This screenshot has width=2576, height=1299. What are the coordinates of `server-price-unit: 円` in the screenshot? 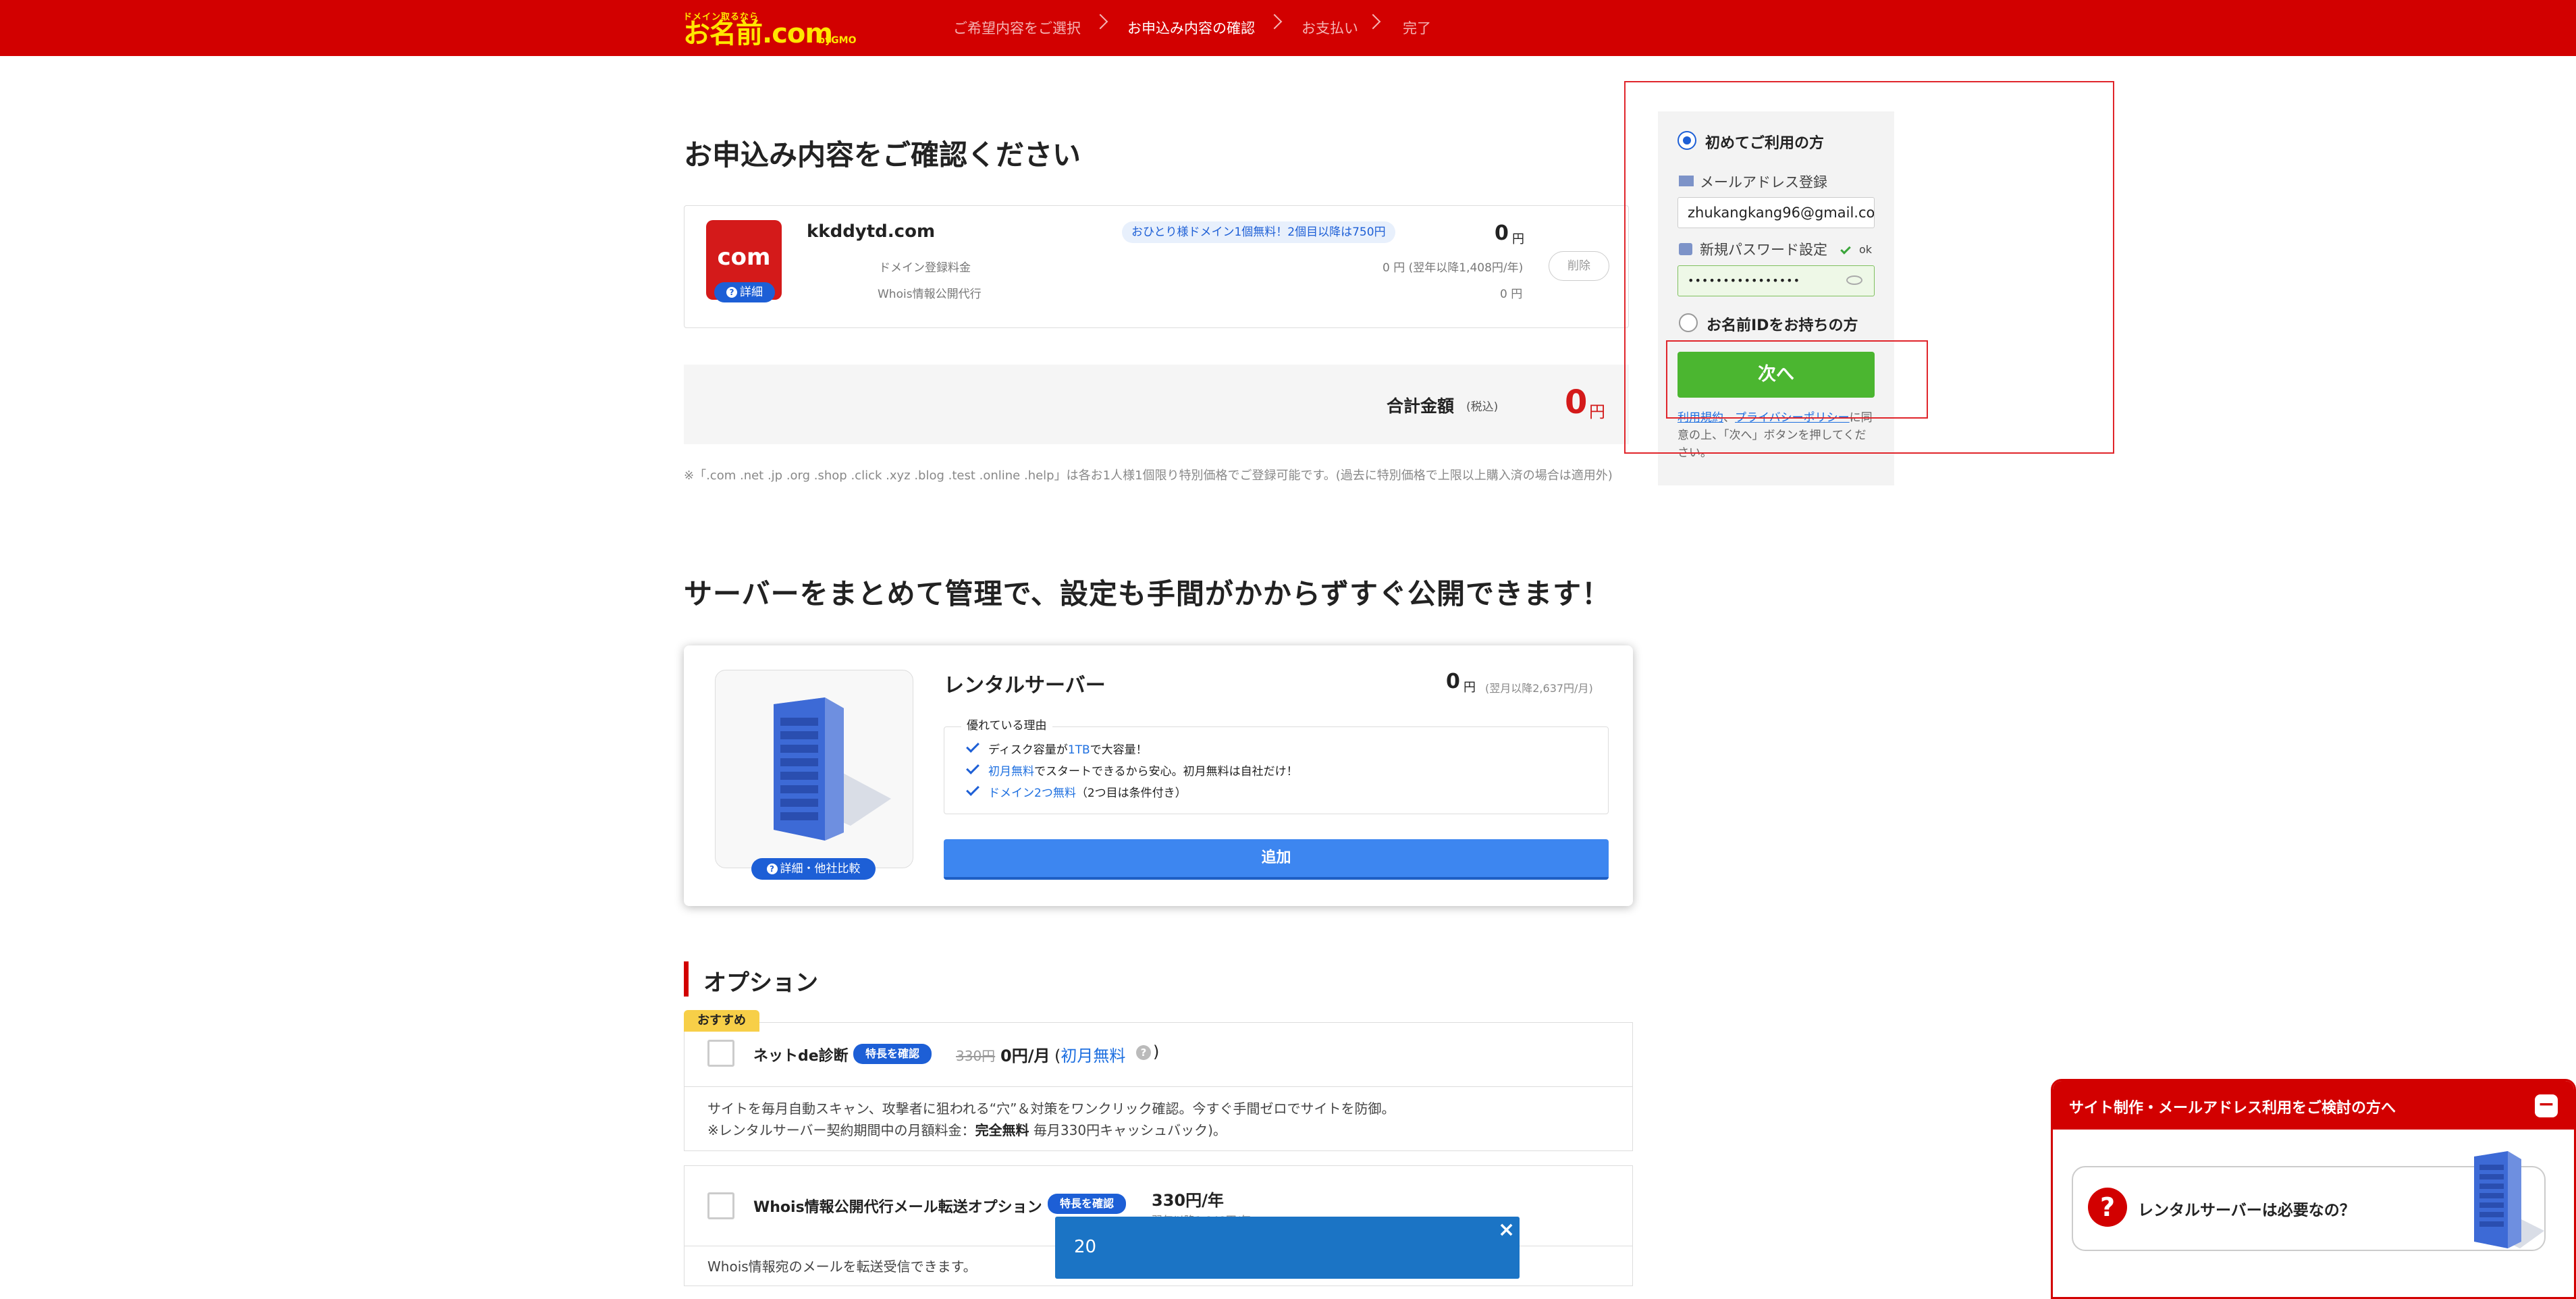 It's located at (1470, 688).